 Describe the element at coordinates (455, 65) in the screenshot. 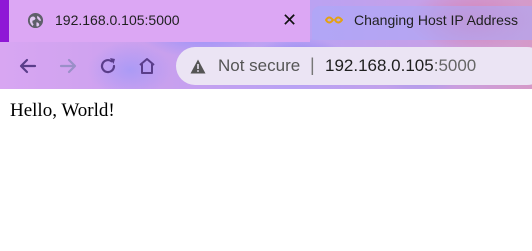

I see `url-port: :5000` at that location.